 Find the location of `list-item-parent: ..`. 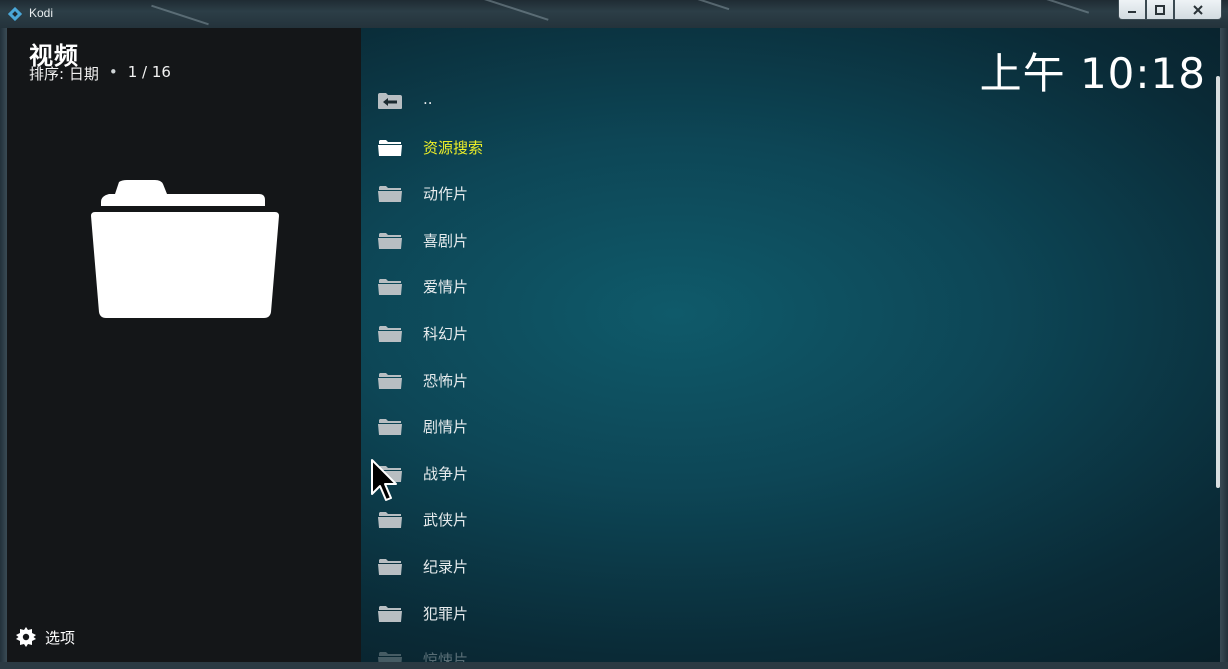

list-item-parent: .. is located at coordinates (621, 100).